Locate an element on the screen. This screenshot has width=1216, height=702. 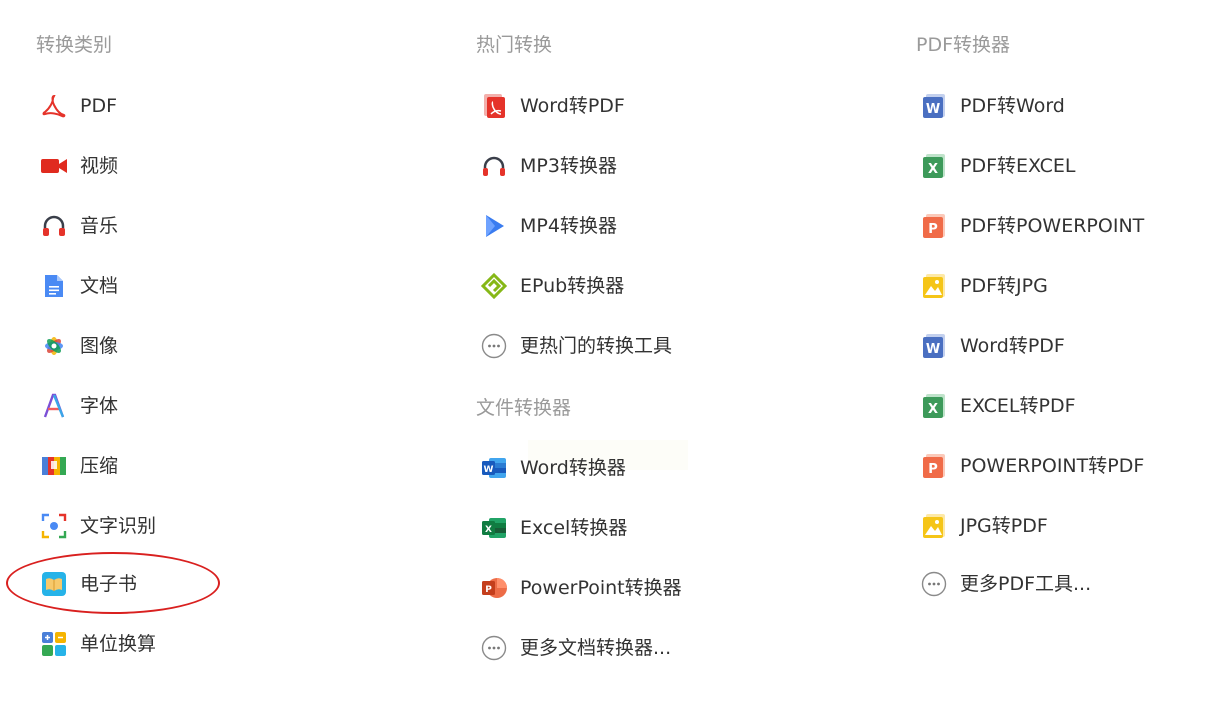
categories-title: 转换类别 is located at coordinates (74, 45).